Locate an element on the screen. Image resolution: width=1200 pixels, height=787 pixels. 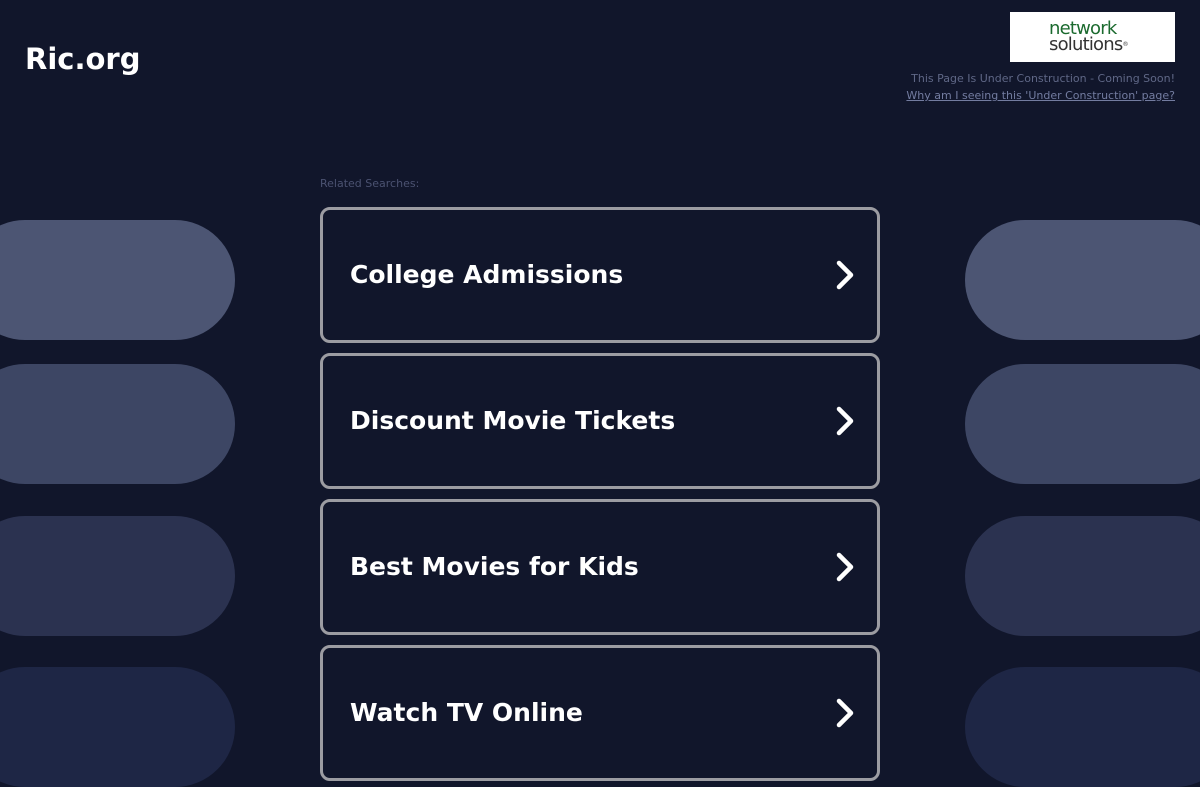
related-searches-label: Related Searches: is located at coordinates (370, 183).